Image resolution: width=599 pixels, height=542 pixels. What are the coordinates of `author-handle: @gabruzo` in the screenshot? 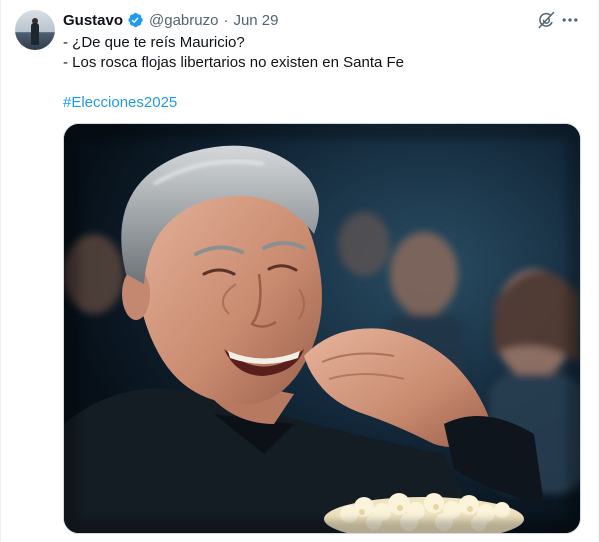 It's located at (183, 20).